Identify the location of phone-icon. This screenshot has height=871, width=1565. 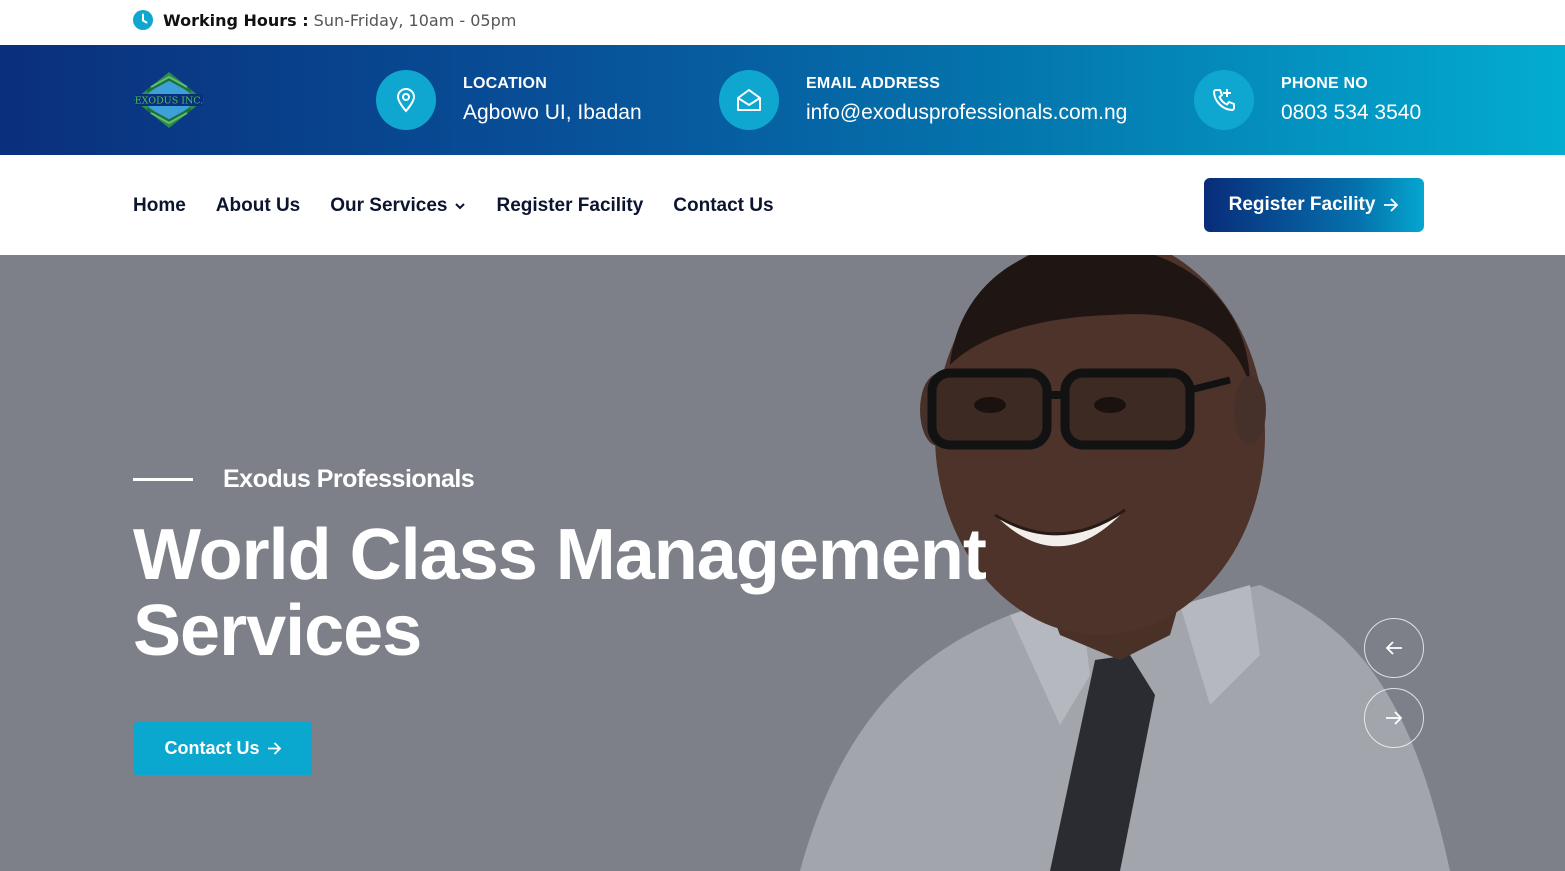
(1224, 100).